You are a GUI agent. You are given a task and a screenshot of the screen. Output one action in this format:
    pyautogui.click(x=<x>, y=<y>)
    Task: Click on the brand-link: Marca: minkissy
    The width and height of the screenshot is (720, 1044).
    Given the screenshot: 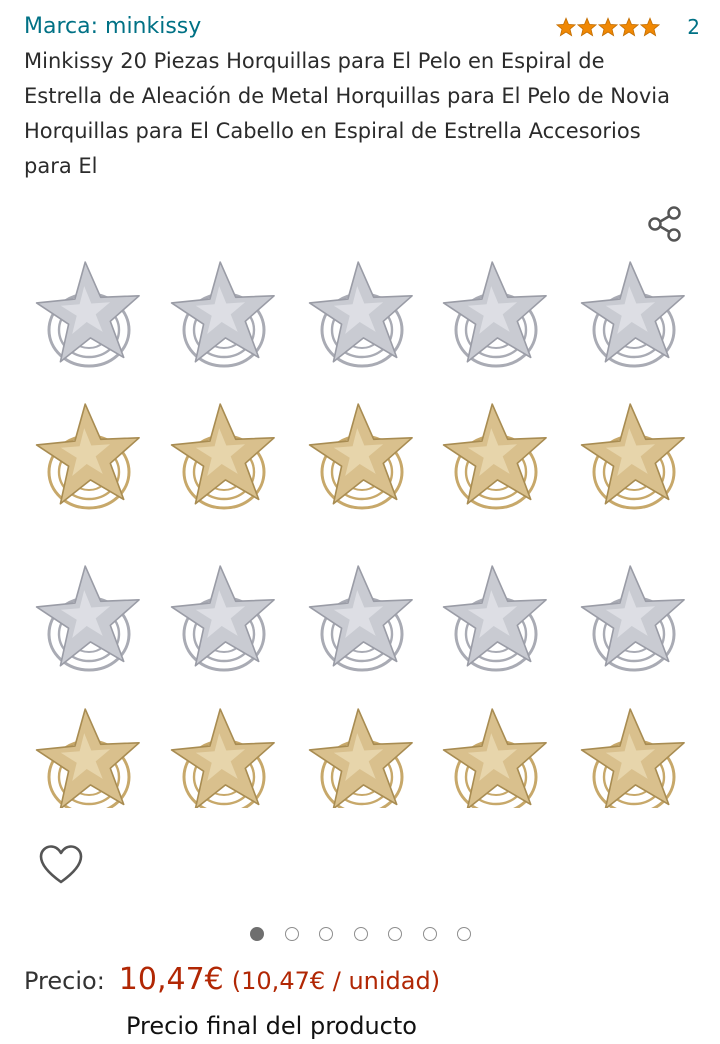 What is the action you would take?
    pyautogui.click(x=112, y=27)
    